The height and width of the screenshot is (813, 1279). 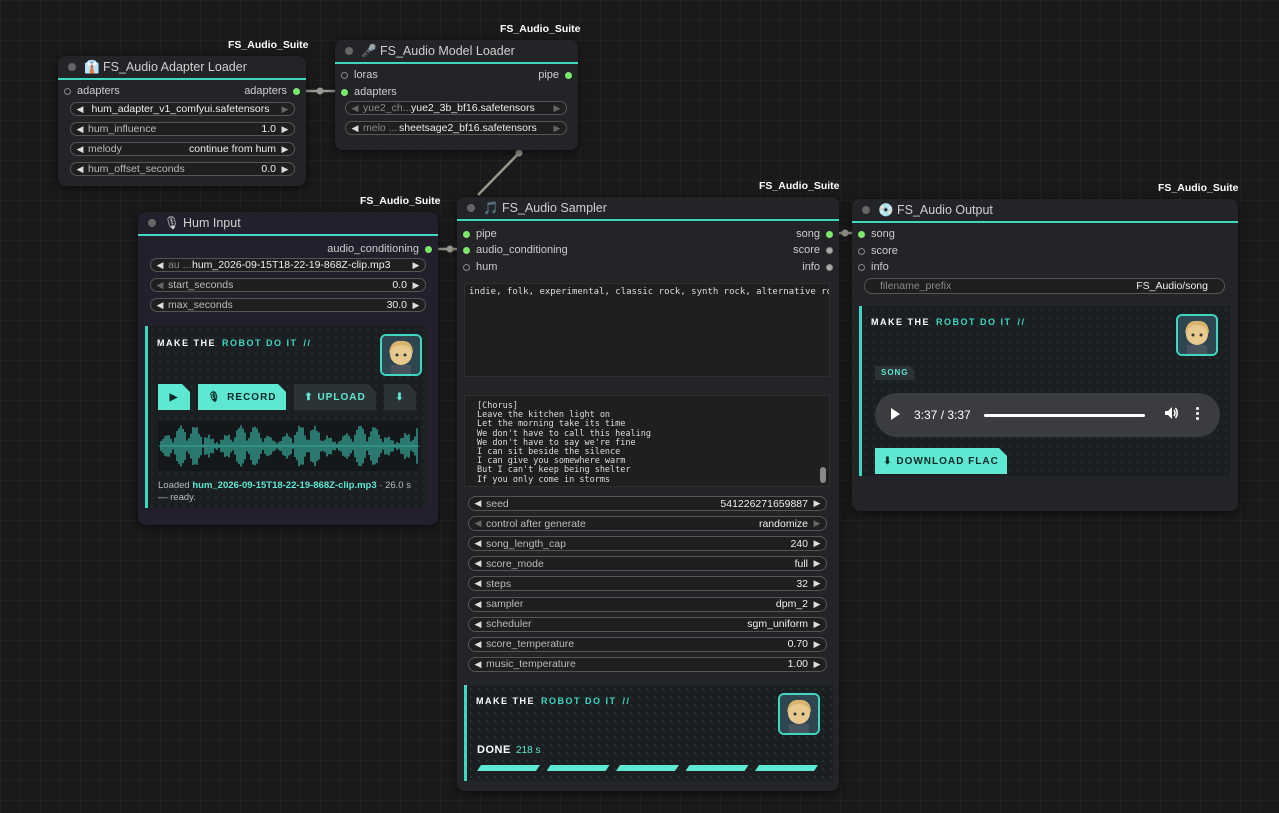 What do you see at coordinates (289, 446) in the screenshot?
I see `waveform-box` at bounding box center [289, 446].